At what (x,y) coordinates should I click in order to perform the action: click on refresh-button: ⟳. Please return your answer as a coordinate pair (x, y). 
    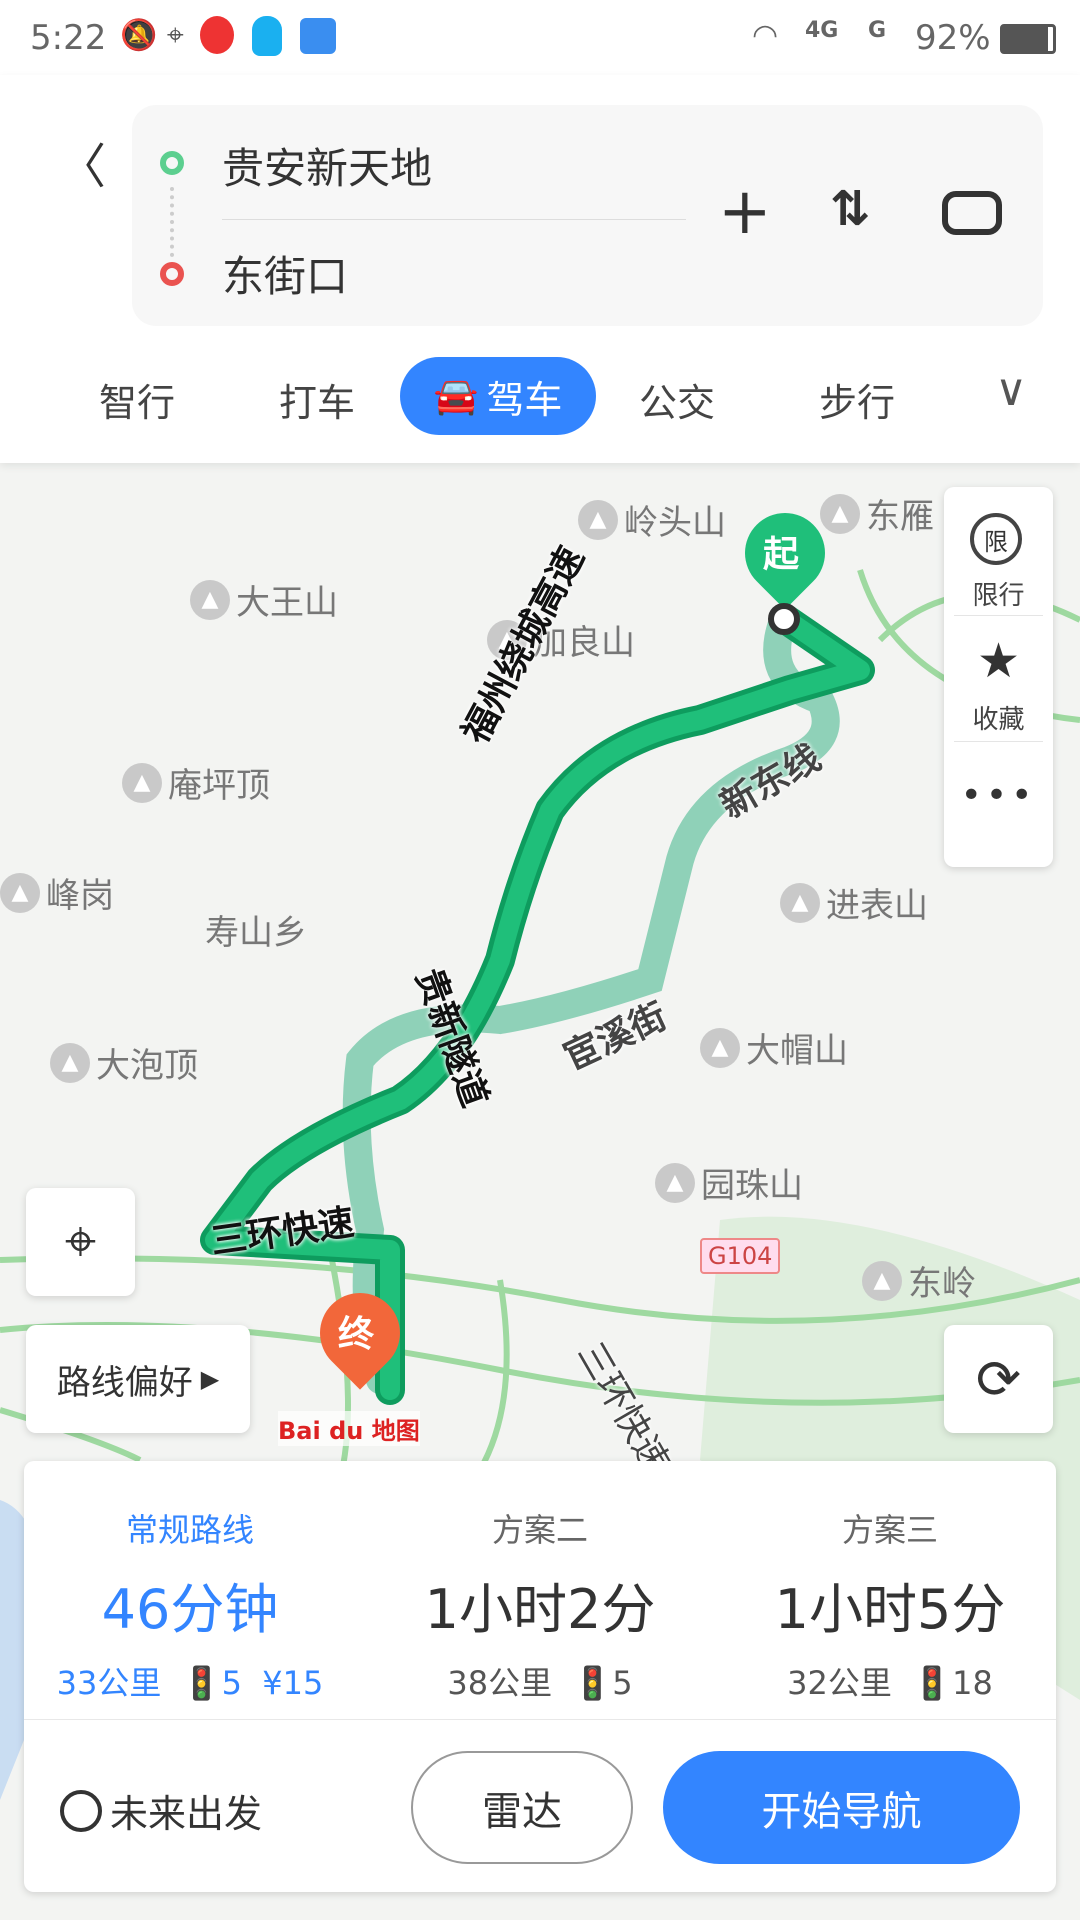
    Looking at the image, I should click on (998, 1379).